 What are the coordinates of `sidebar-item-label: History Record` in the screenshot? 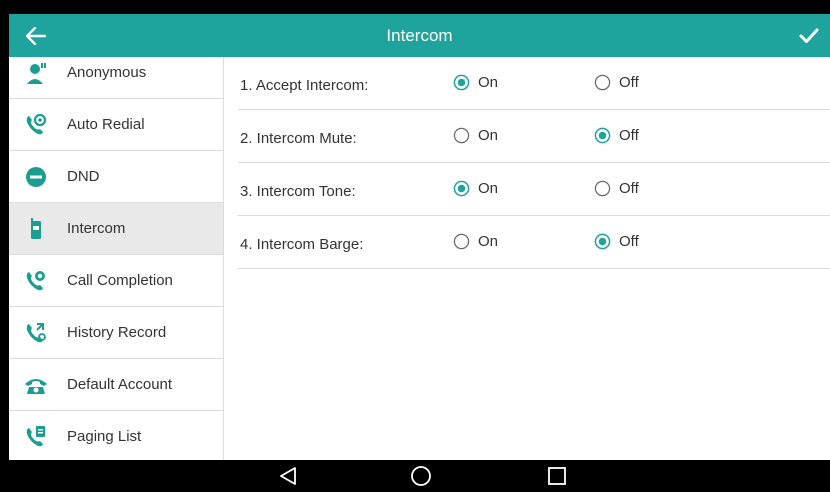 It's located at (117, 332).